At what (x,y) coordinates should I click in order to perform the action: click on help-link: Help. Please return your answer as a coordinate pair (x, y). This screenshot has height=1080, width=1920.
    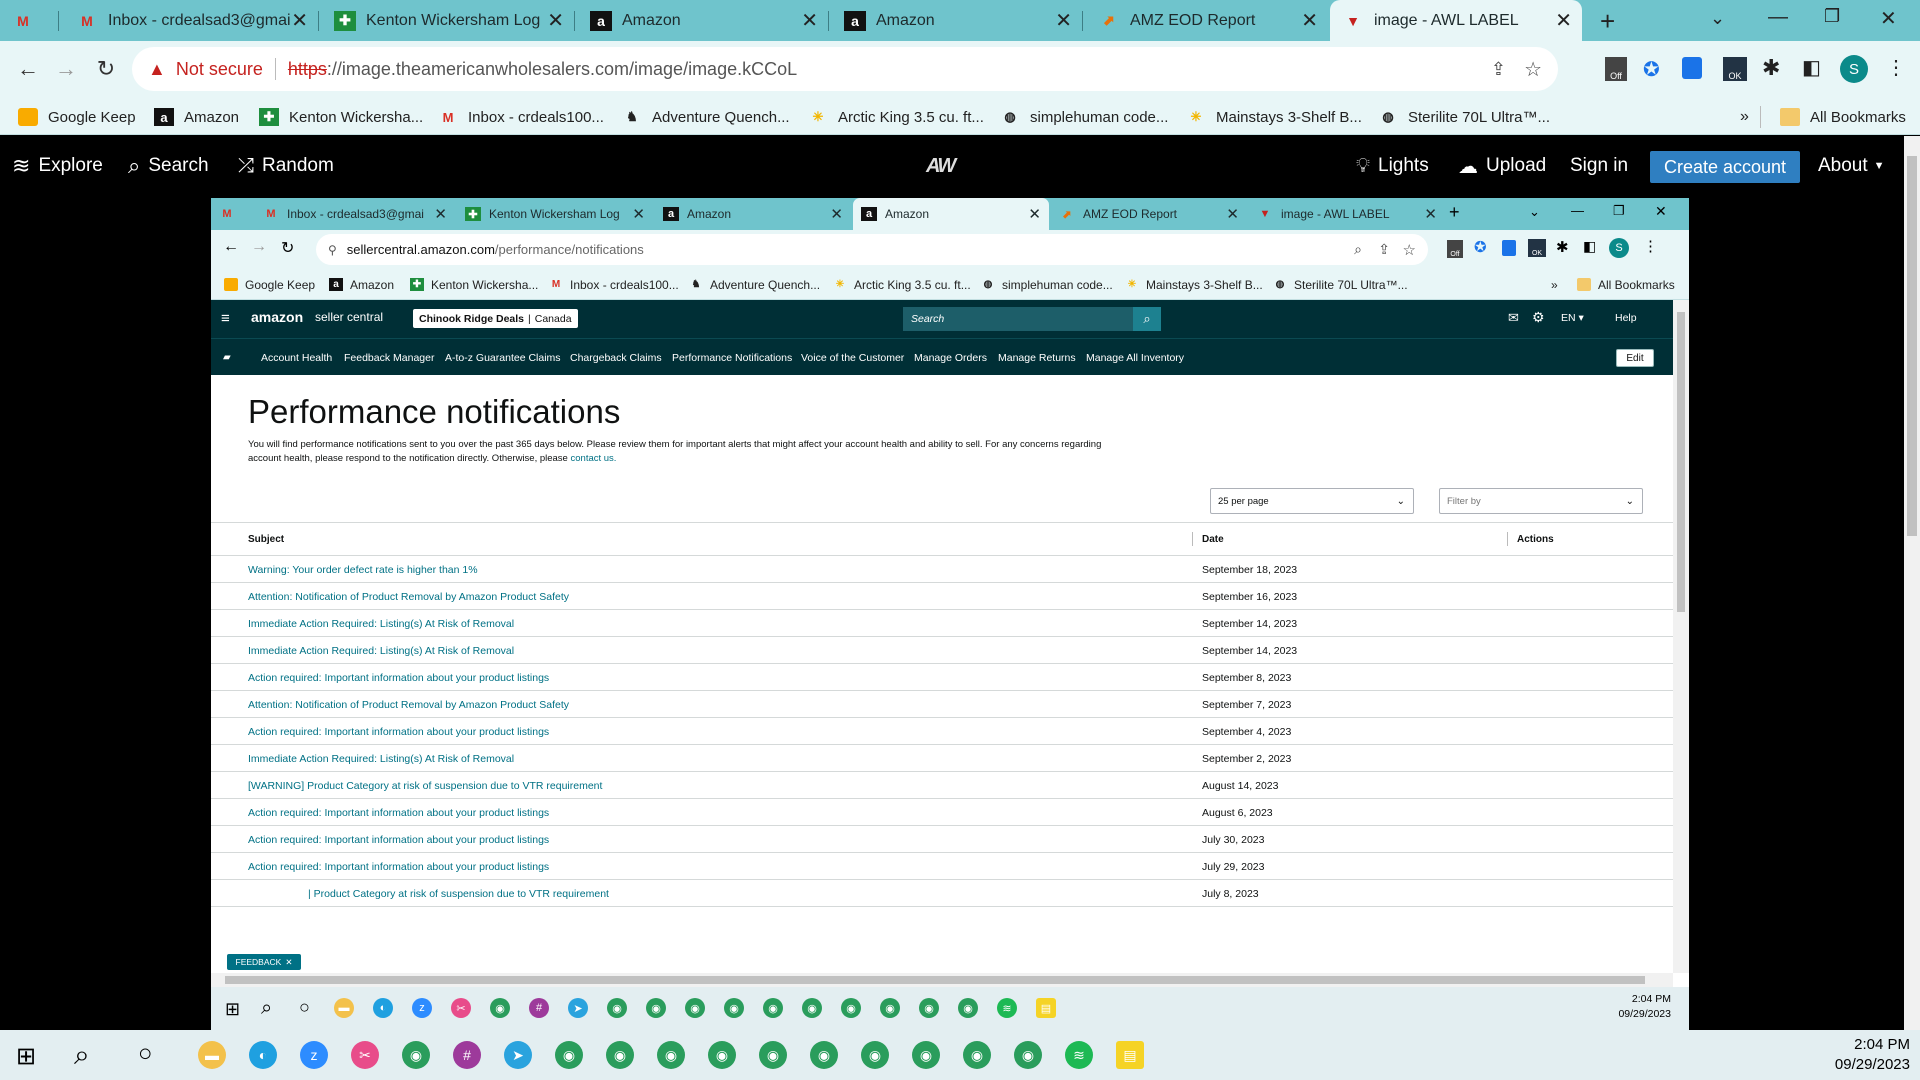
    Looking at the image, I should click on (1626, 318).